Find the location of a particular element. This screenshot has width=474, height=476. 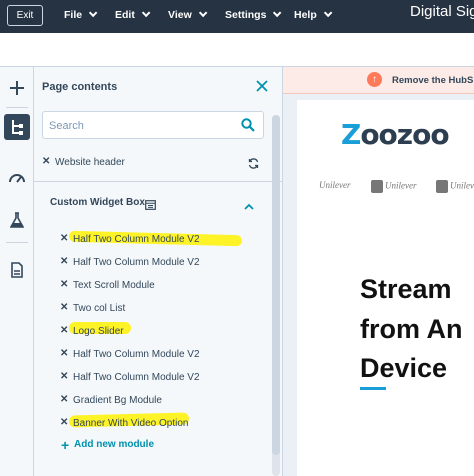

menu-help-label: Help is located at coordinates (305, 15).